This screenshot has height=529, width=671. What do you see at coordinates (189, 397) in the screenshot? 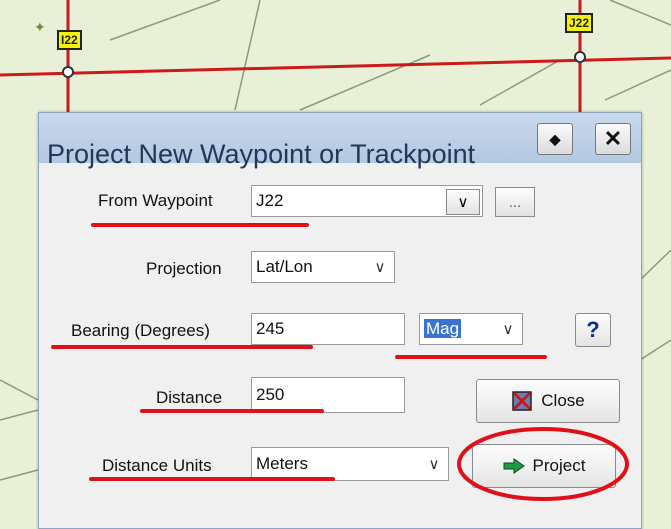
I see `distance-label: Distance` at bounding box center [189, 397].